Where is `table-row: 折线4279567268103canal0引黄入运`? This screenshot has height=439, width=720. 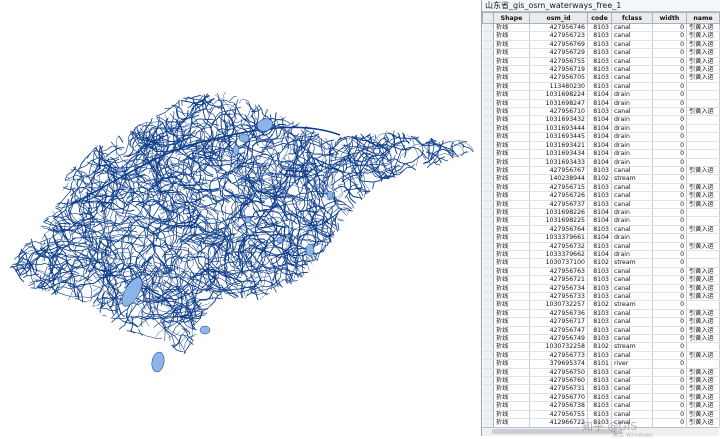
table-row: 折线4279567268103canal0引黄入运 is located at coordinates (601, 196).